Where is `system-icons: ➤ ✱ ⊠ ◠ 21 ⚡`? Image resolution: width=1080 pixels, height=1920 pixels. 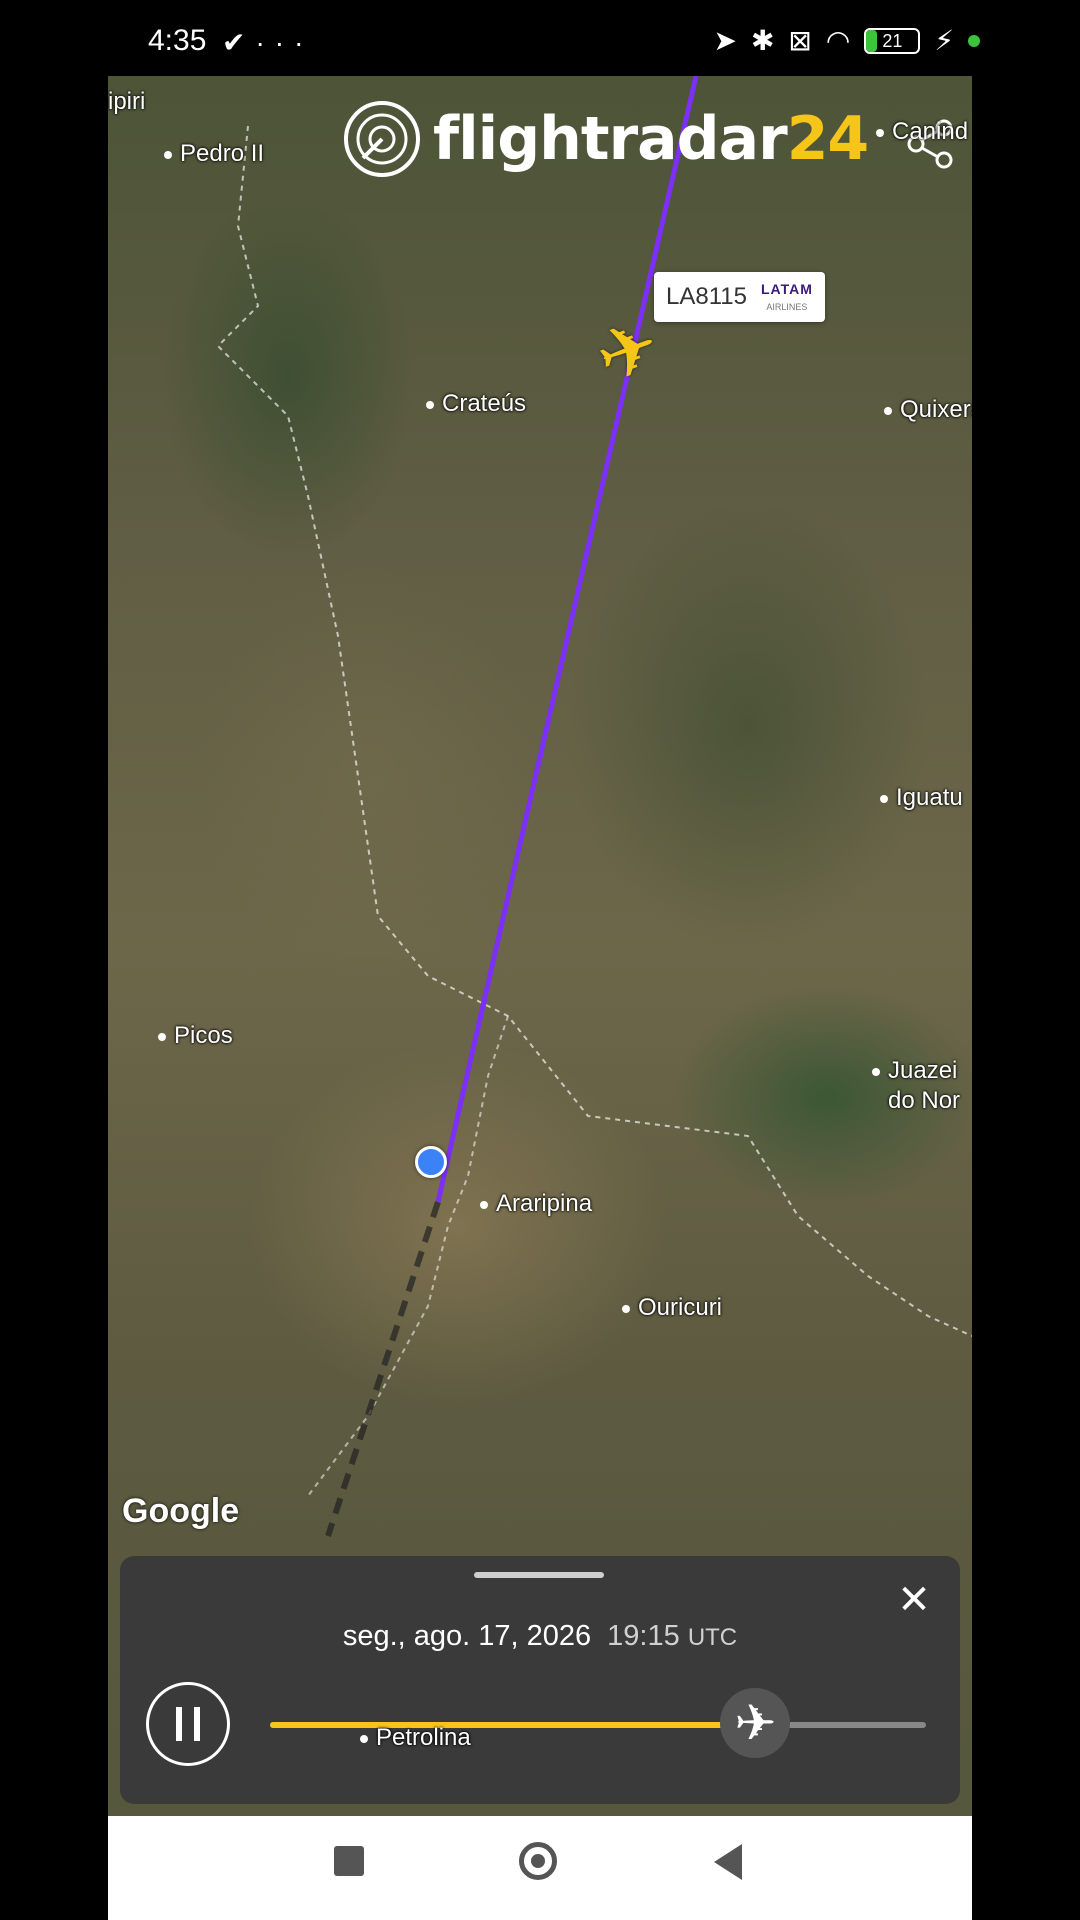 system-icons: ➤ ✱ ⊠ ◠ 21 ⚡ is located at coordinates (846, 40).